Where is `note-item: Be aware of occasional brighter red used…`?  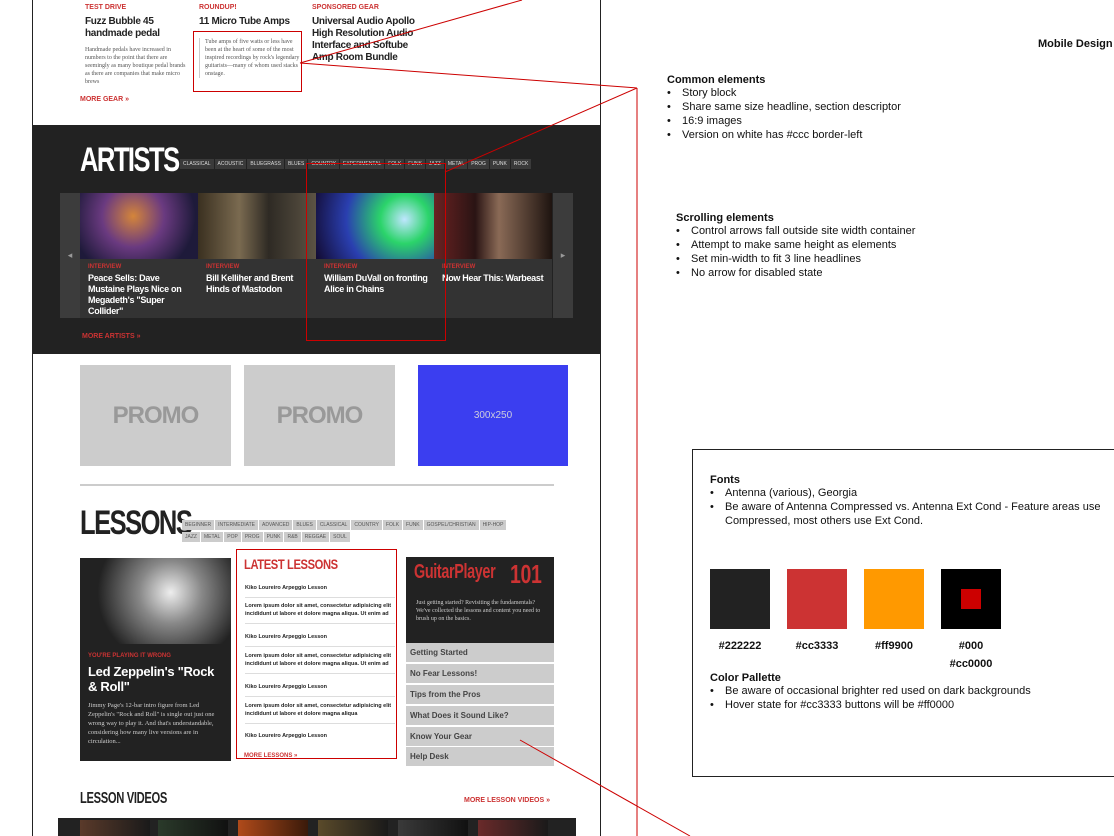 note-item: Be aware of occasional brighter red used… is located at coordinates (878, 691).